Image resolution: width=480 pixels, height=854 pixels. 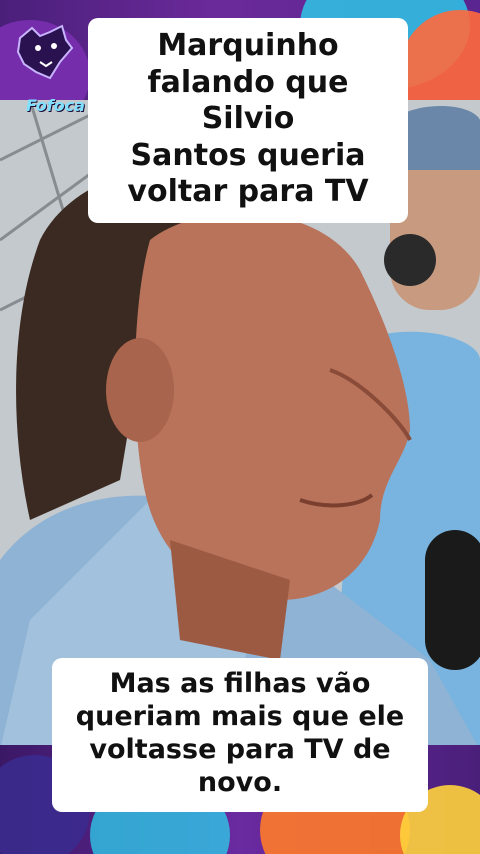 What do you see at coordinates (248, 45) in the screenshot?
I see `top-caption-line: Marquinho` at bounding box center [248, 45].